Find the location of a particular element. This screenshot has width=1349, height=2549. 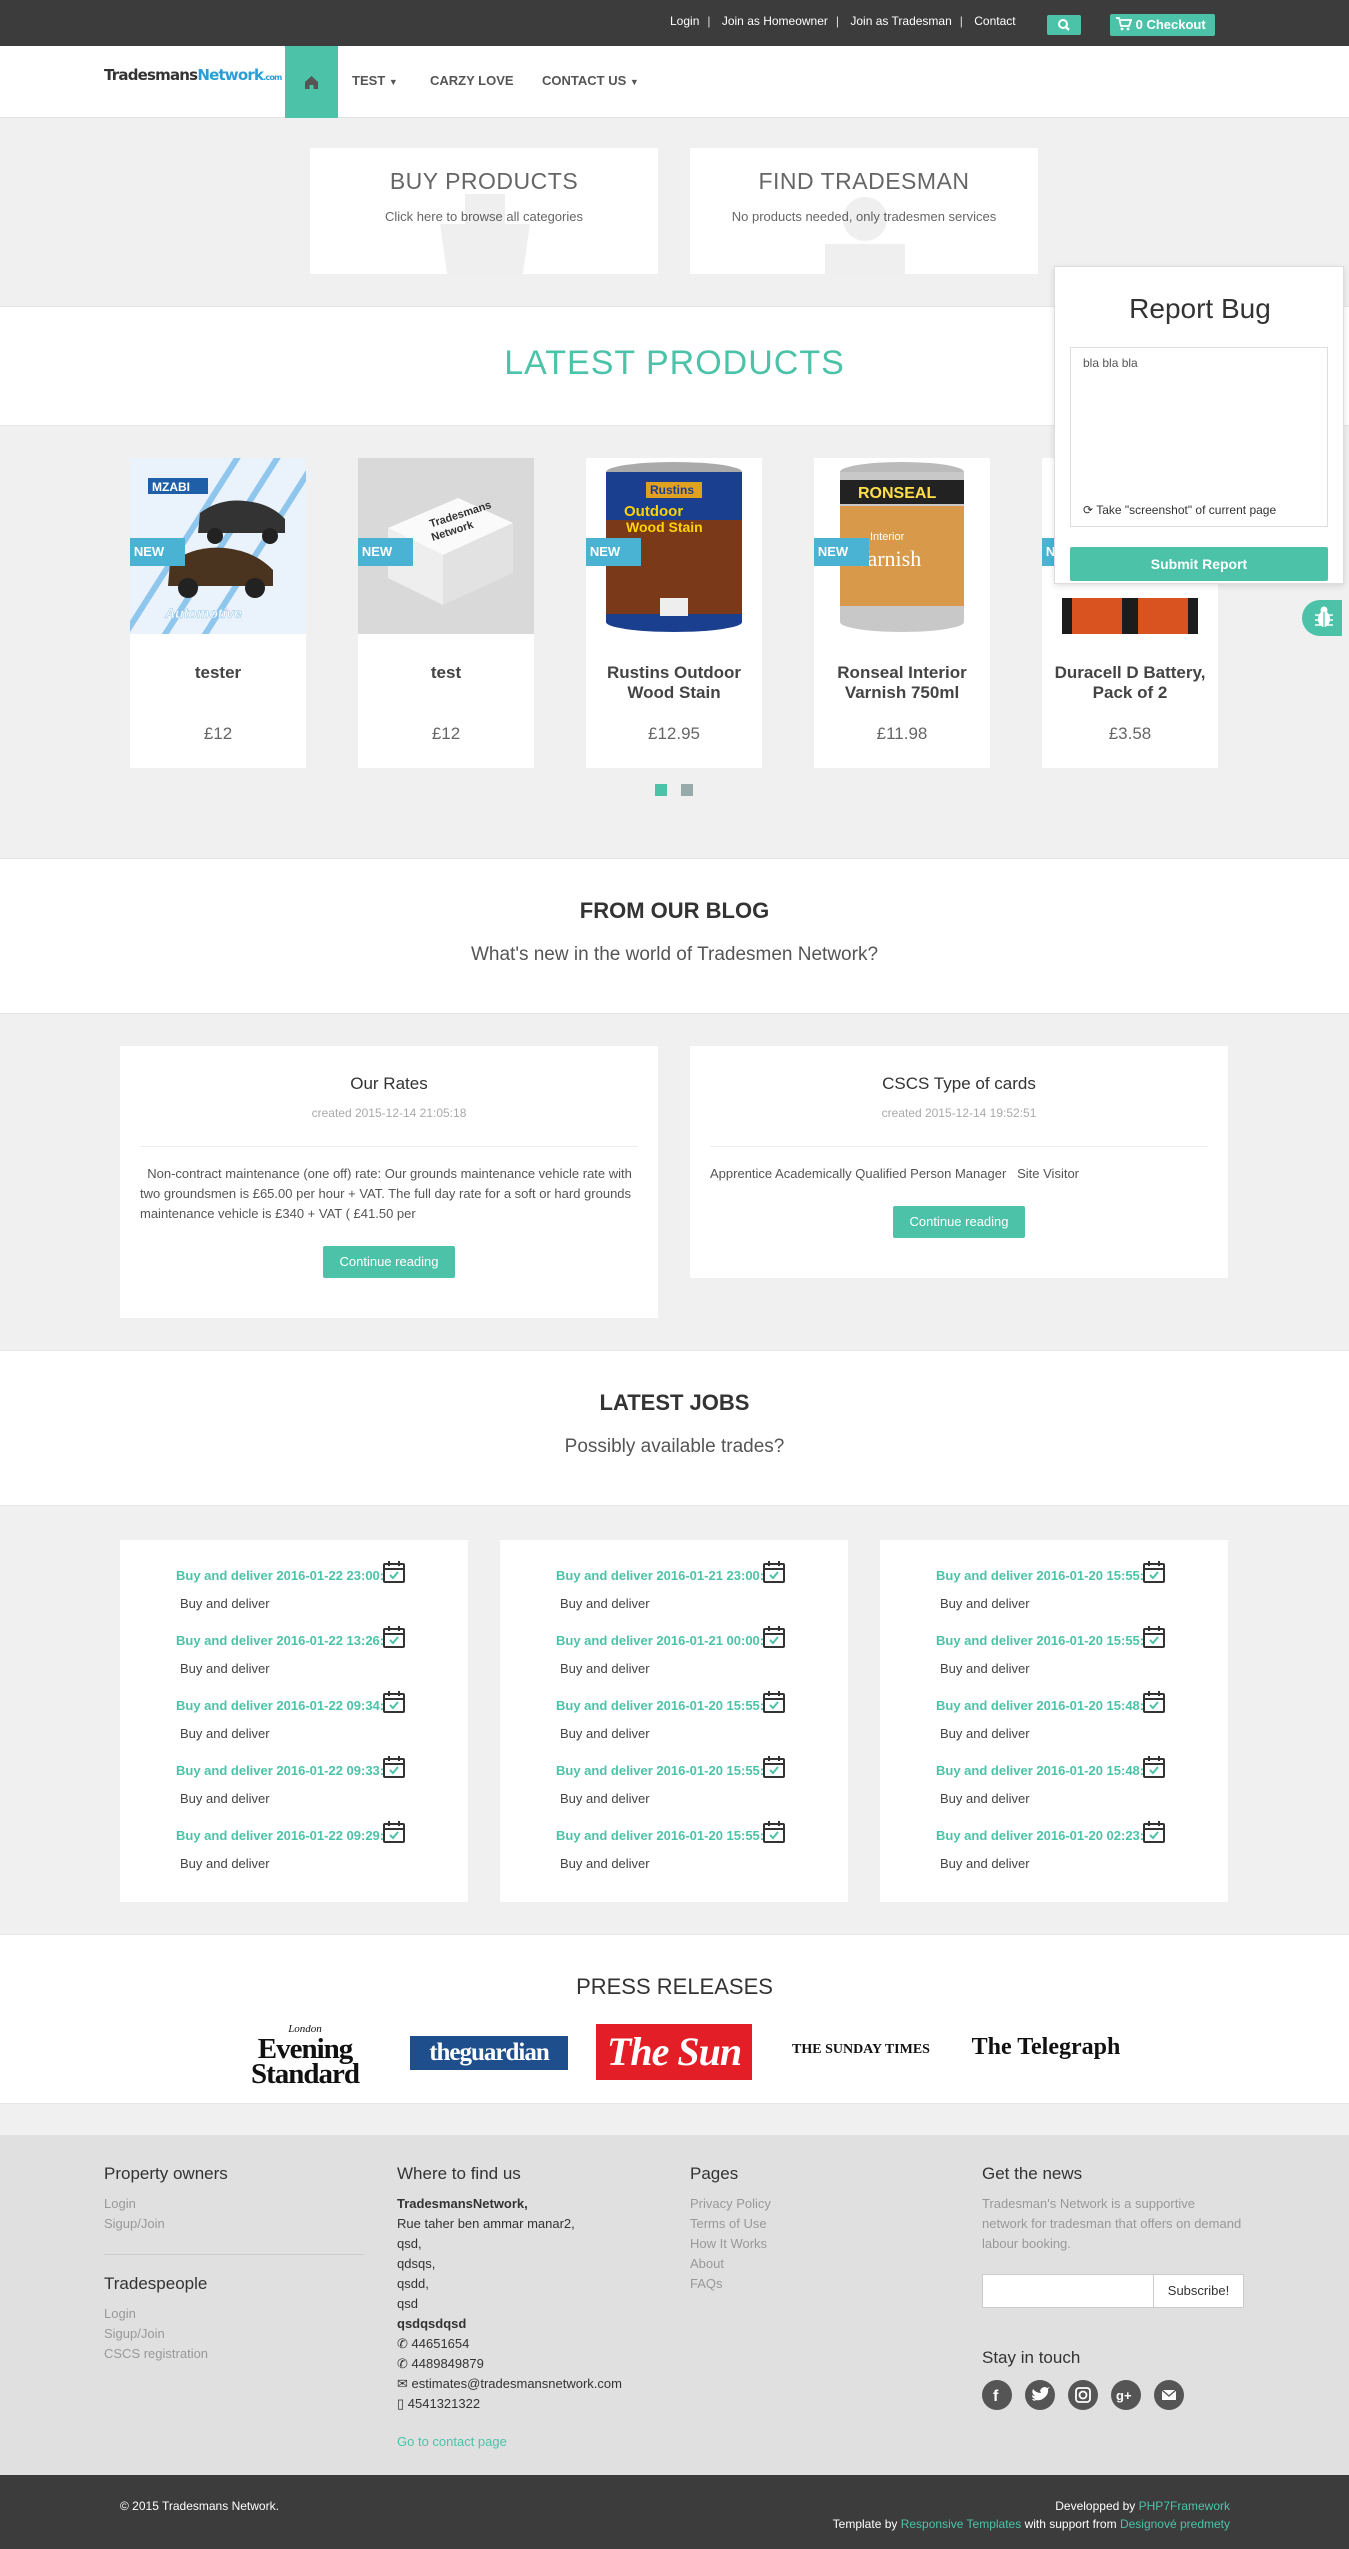

owners-login-link: Login is located at coordinates (134, 2204).